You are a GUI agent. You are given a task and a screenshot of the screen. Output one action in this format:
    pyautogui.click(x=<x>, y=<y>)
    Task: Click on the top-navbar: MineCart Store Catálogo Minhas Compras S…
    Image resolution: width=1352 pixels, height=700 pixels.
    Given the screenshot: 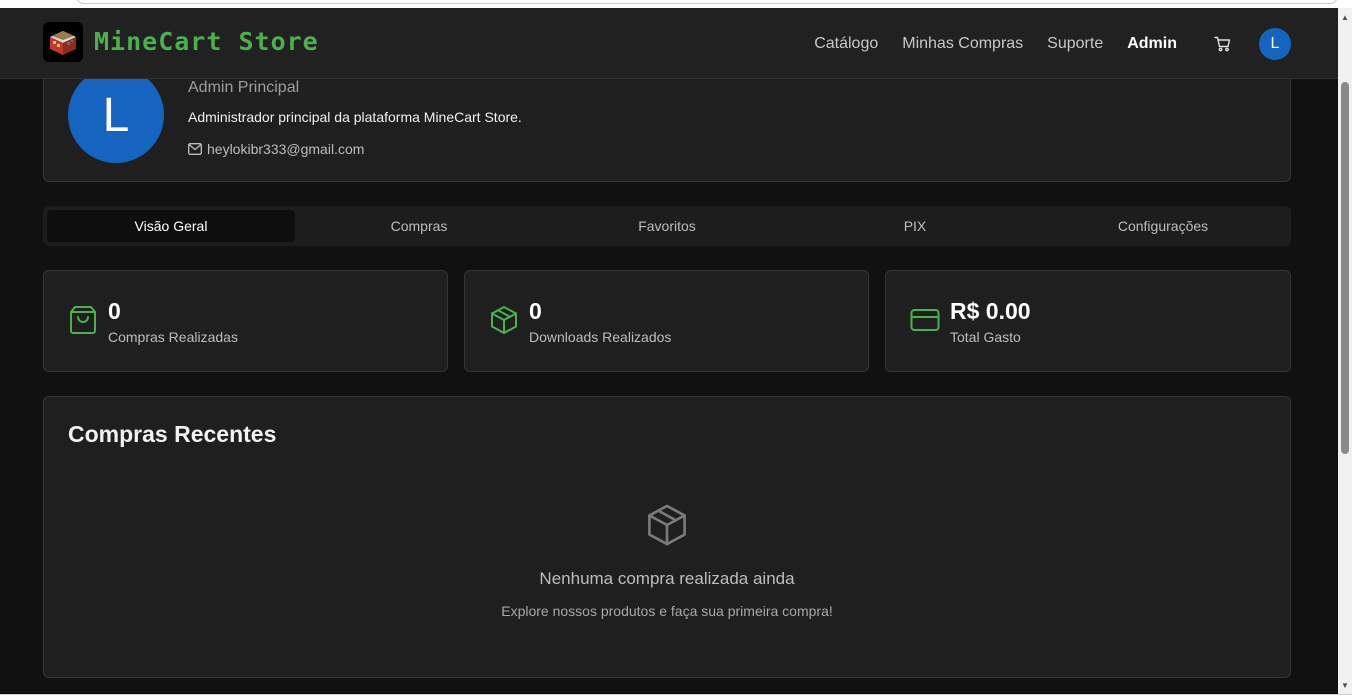 What is the action you would take?
    pyautogui.click(x=669, y=43)
    